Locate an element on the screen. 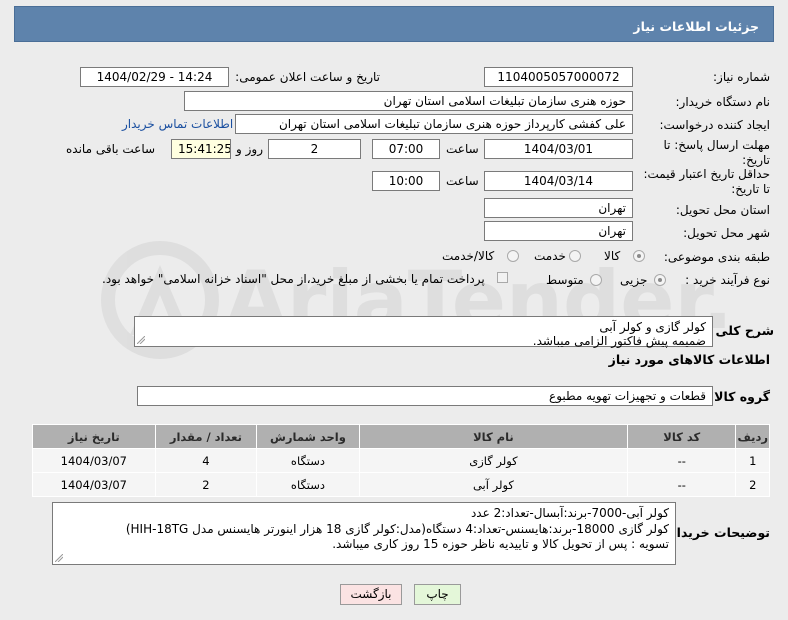  page-title: جزئیات اطلاعات نیاز is located at coordinates (696, 26).